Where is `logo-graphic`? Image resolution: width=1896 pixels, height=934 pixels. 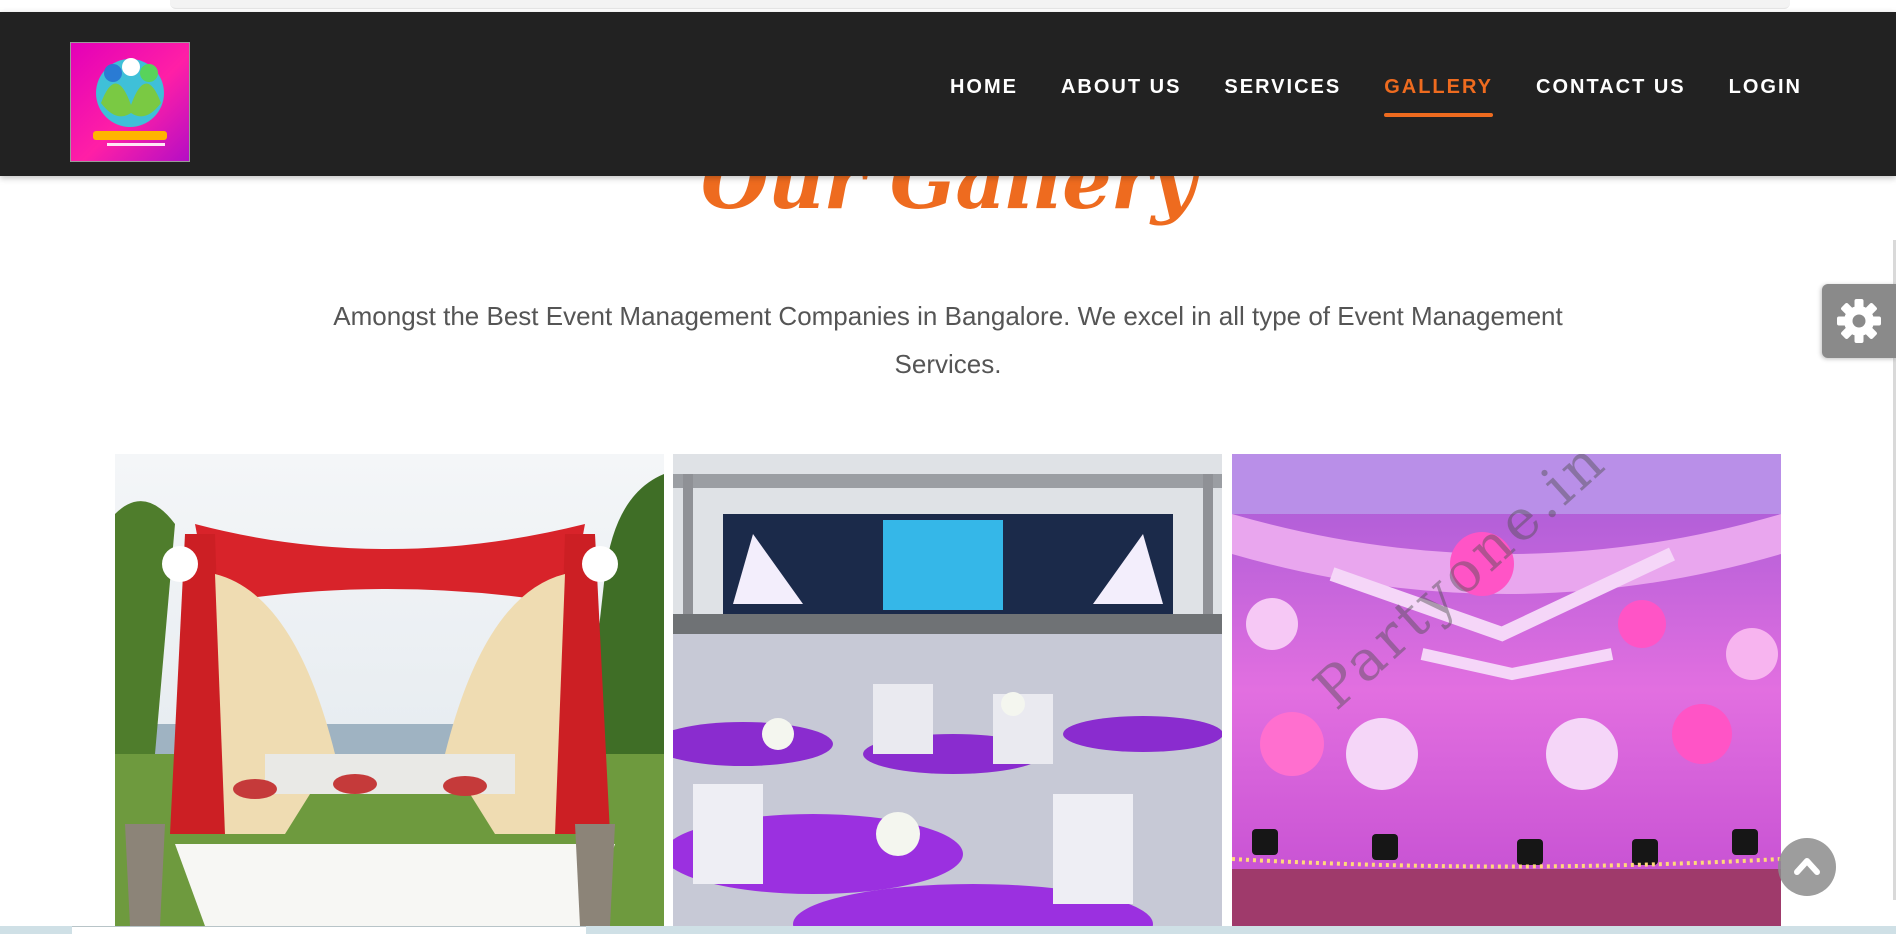
logo-graphic is located at coordinates (130, 102).